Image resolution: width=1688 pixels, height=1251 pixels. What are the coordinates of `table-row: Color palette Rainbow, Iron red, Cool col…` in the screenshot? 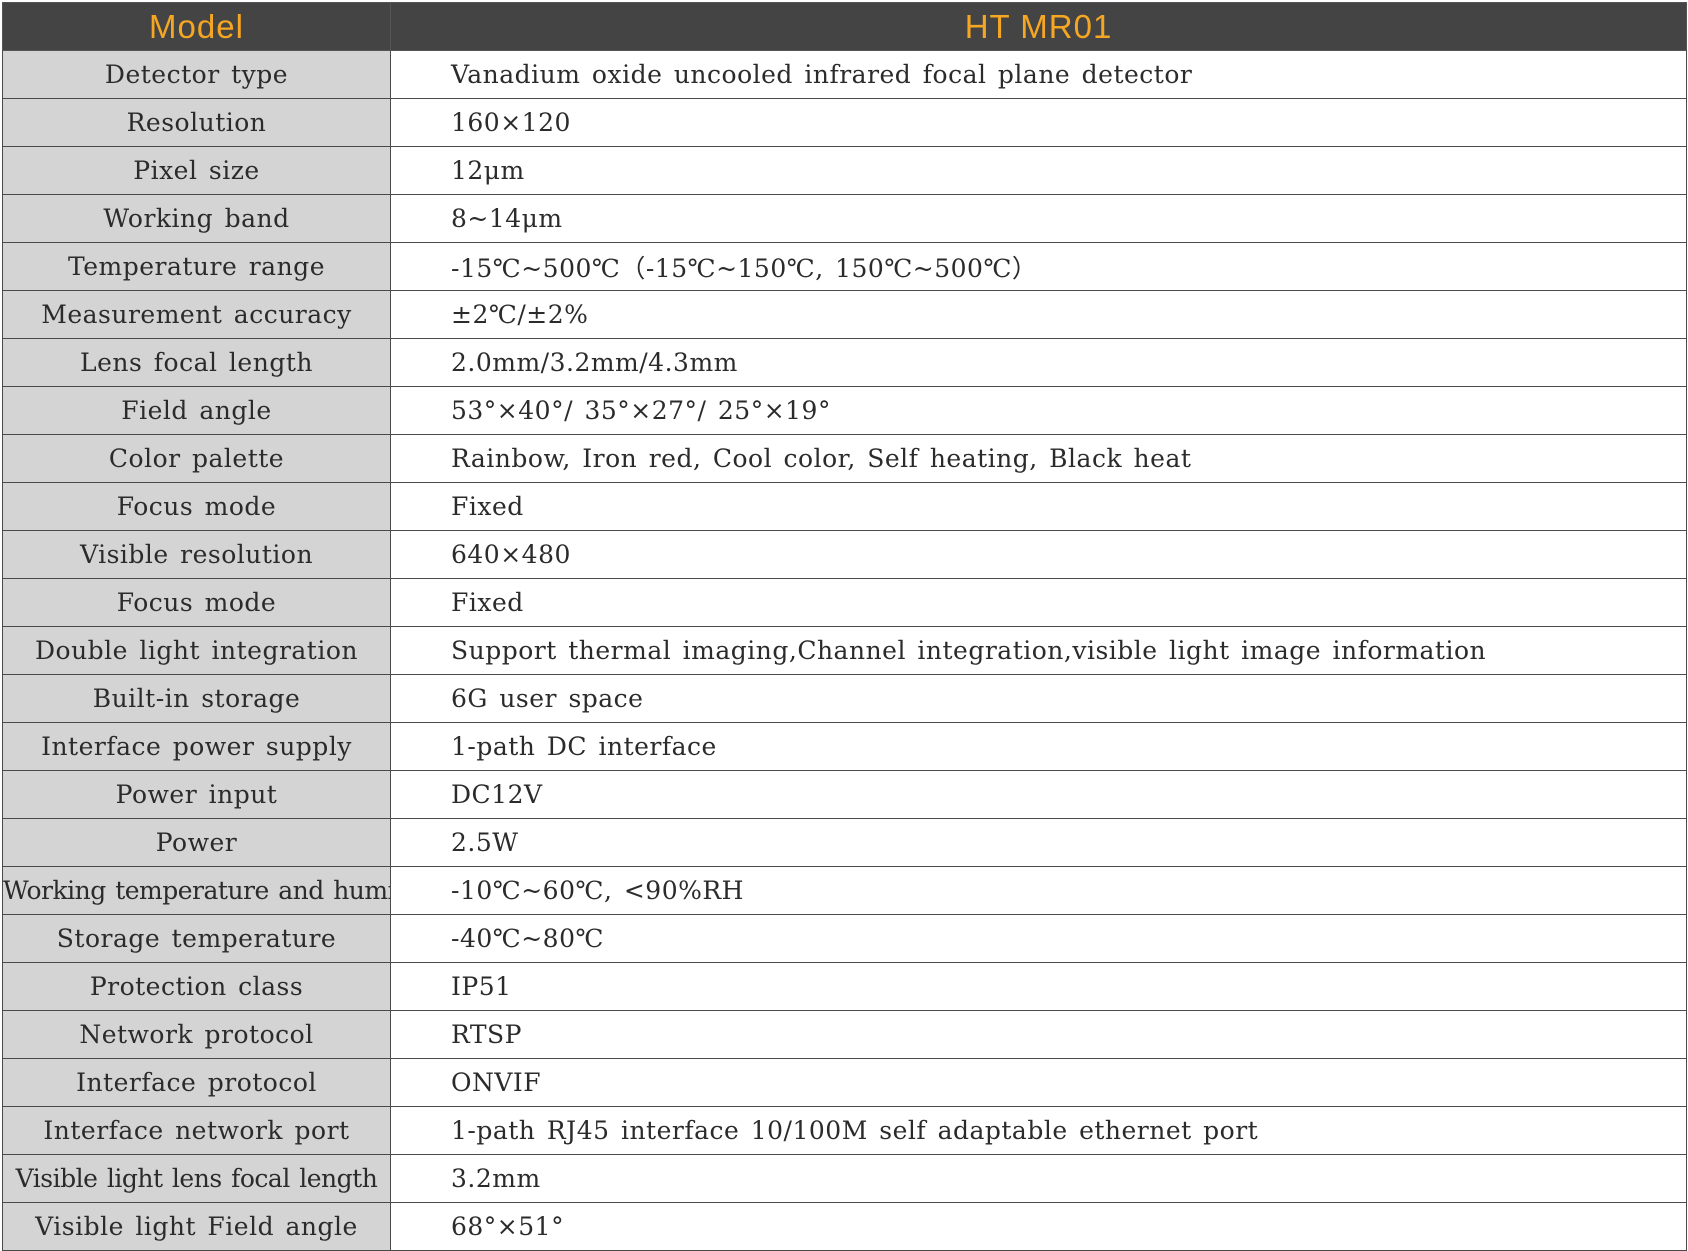 It's located at (844, 458).